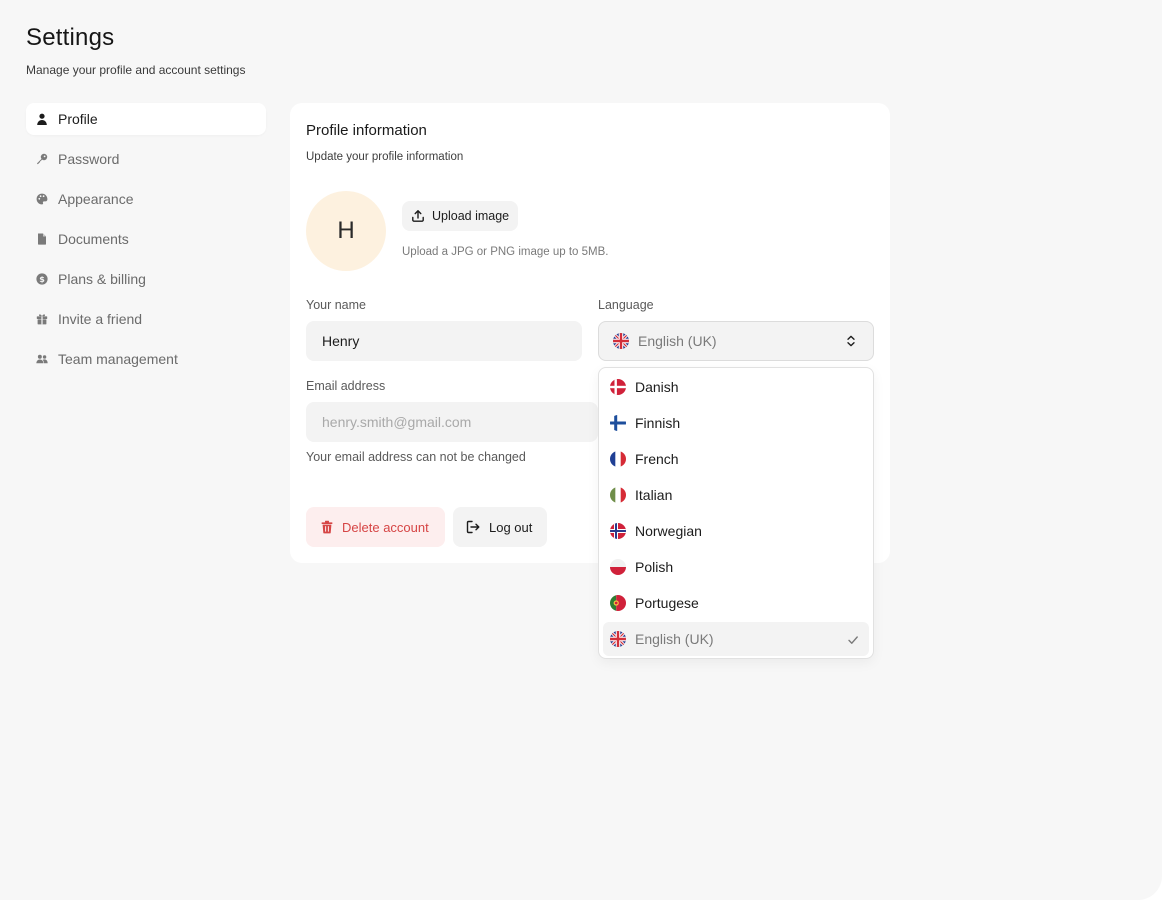  Describe the element at coordinates (346, 386) in the screenshot. I see `email-label: Email address` at that location.